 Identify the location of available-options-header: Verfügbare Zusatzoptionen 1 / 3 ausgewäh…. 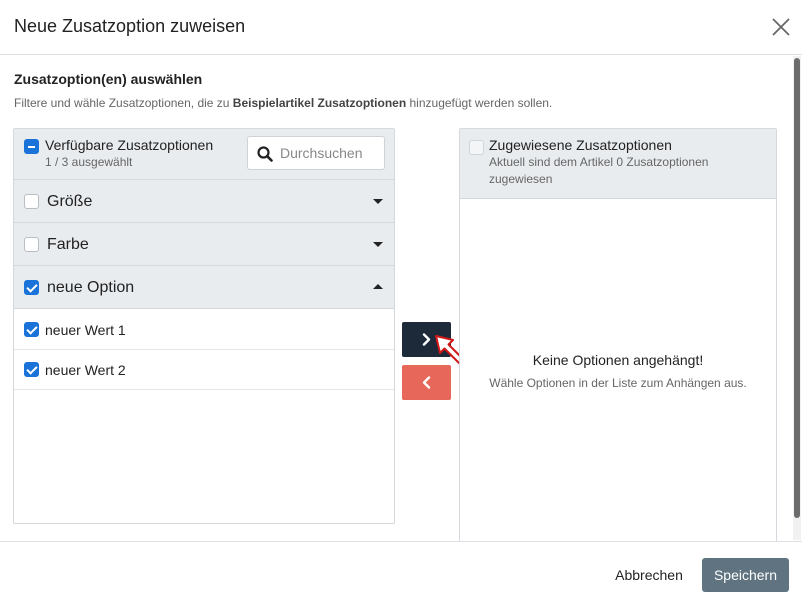
(204, 154).